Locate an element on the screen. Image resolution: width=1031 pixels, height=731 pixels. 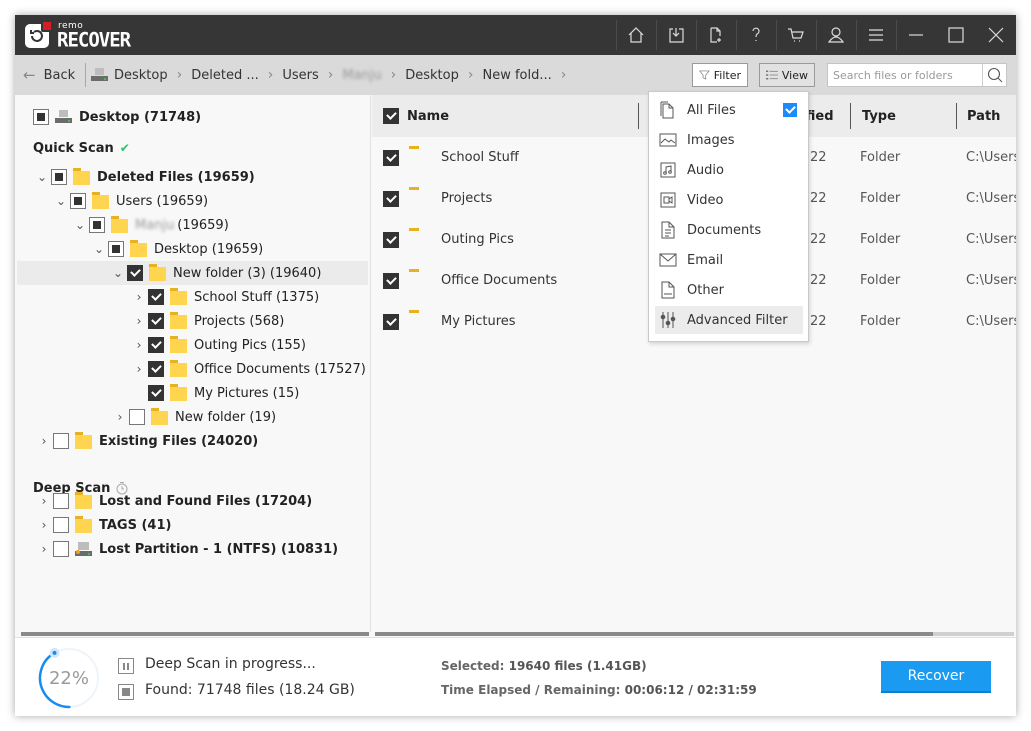
found-summary: Found: 71748 files (18.24 GB) is located at coordinates (250, 690).